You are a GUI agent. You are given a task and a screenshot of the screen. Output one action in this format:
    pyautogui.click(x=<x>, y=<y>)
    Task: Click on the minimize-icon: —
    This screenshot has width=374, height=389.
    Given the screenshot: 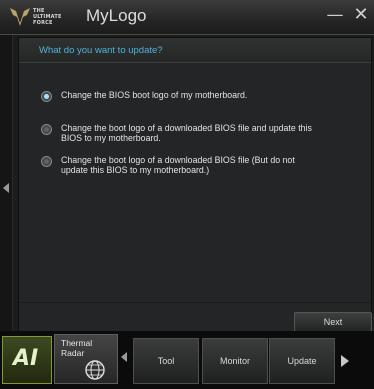 What is the action you would take?
    pyautogui.click(x=335, y=15)
    